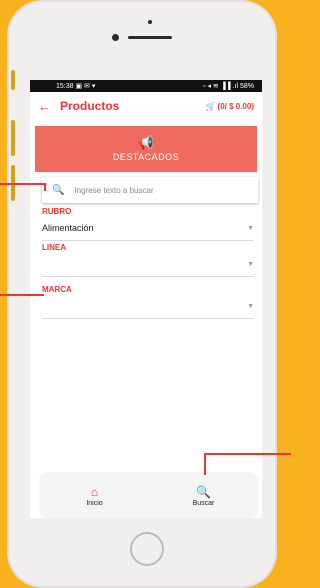 The image size is (320, 588). What do you see at coordinates (57, 289) in the screenshot?
I see `marca-label: MARCA` at bounding box center [57, 289].